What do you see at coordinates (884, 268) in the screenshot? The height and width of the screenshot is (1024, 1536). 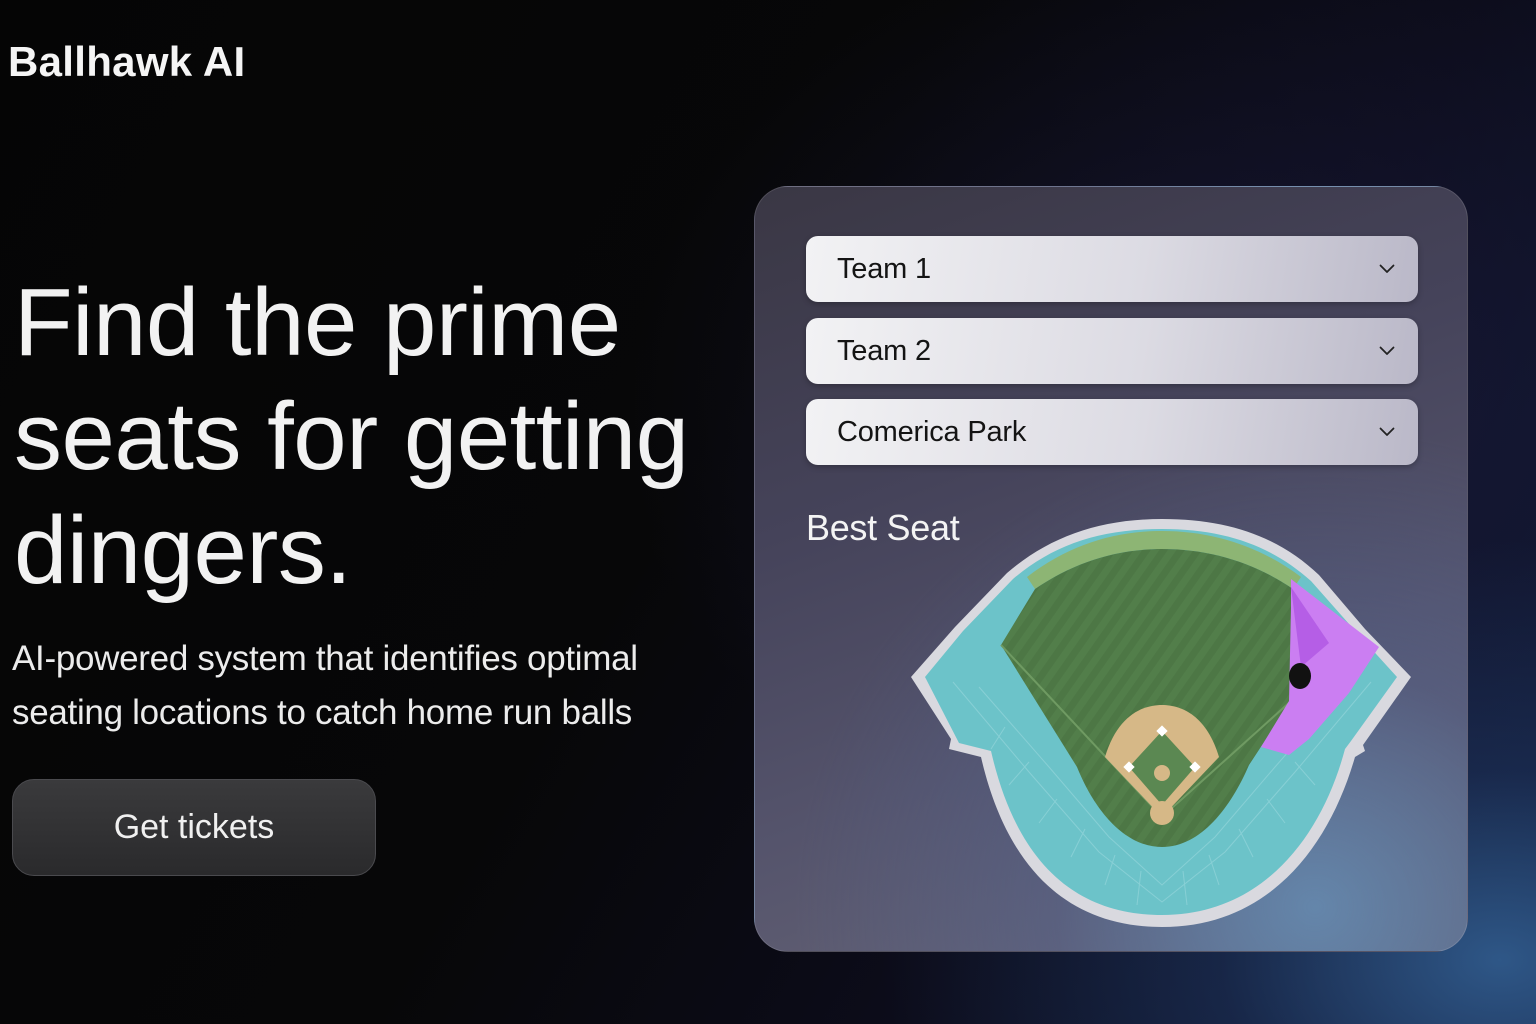 I see `team-1-select-value: Team 1` at bounding box center [884, 268].